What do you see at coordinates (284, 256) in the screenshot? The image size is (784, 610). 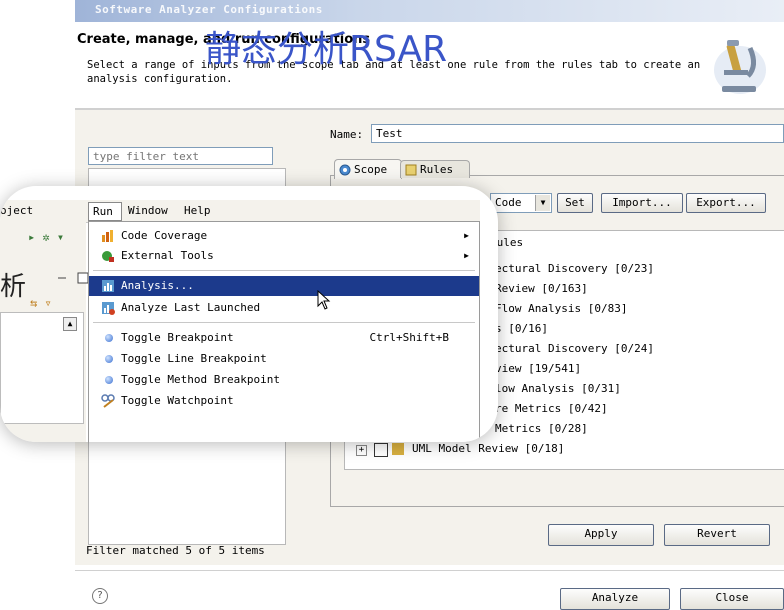 I see `menu-item-external-tools: External Tools ▶` at bounding box center [284, 256].